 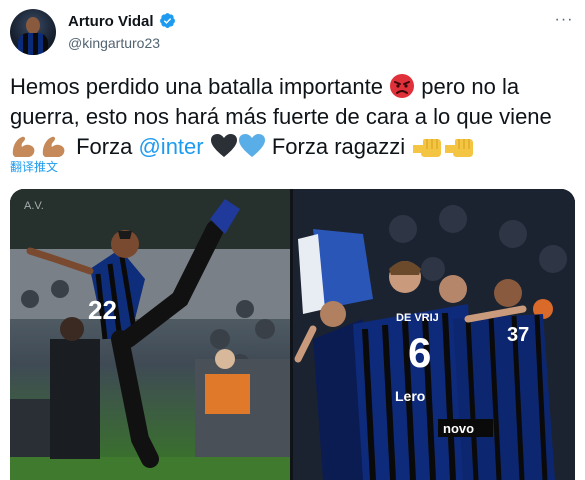 I want to click on player-name: DE VRIJ, so click(x=417, y=318).